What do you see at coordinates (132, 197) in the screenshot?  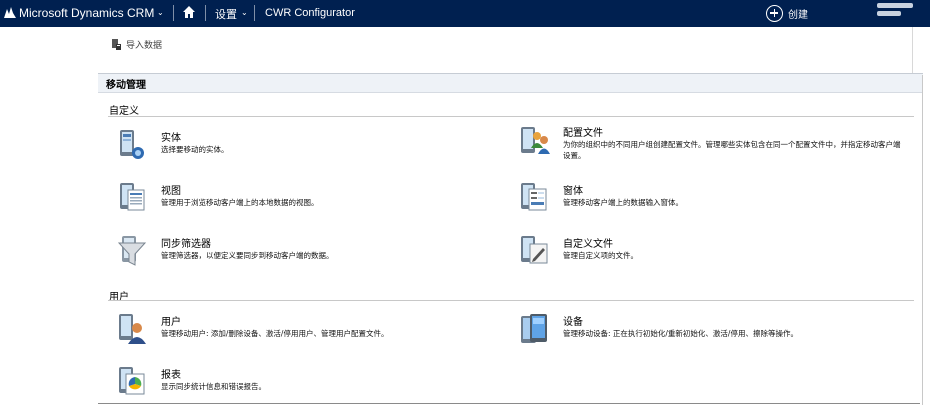 I see `view-icon` at bounding box center [132, 197].